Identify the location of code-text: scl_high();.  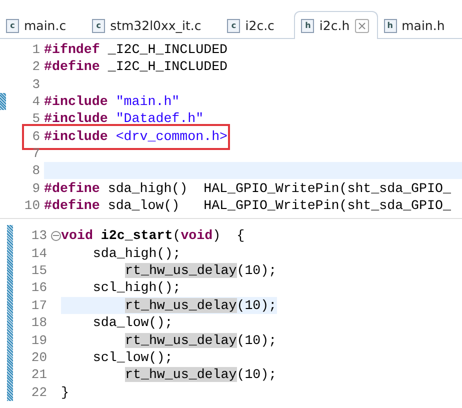
(136, 288).